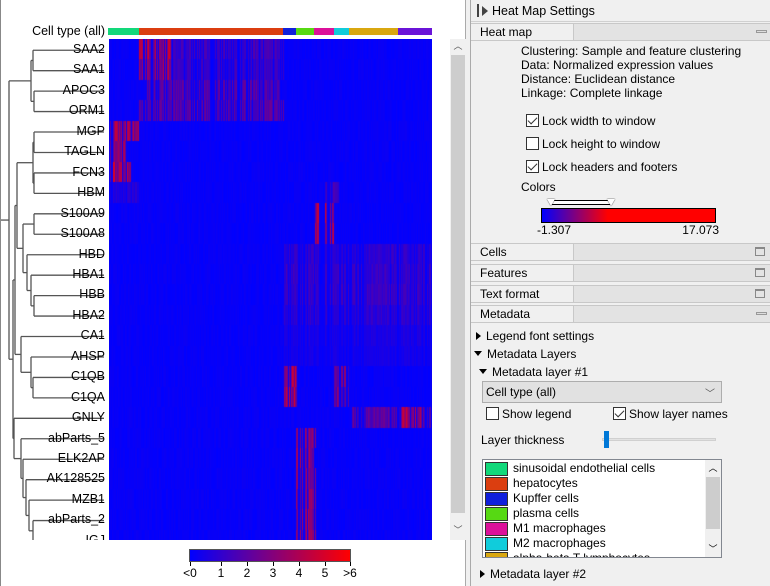 The image size is (770, 586). What do you see at coordinates (620, 314) in the screenshot?
I see `section-metadata: Metadata` at bounding box center [620, 314].